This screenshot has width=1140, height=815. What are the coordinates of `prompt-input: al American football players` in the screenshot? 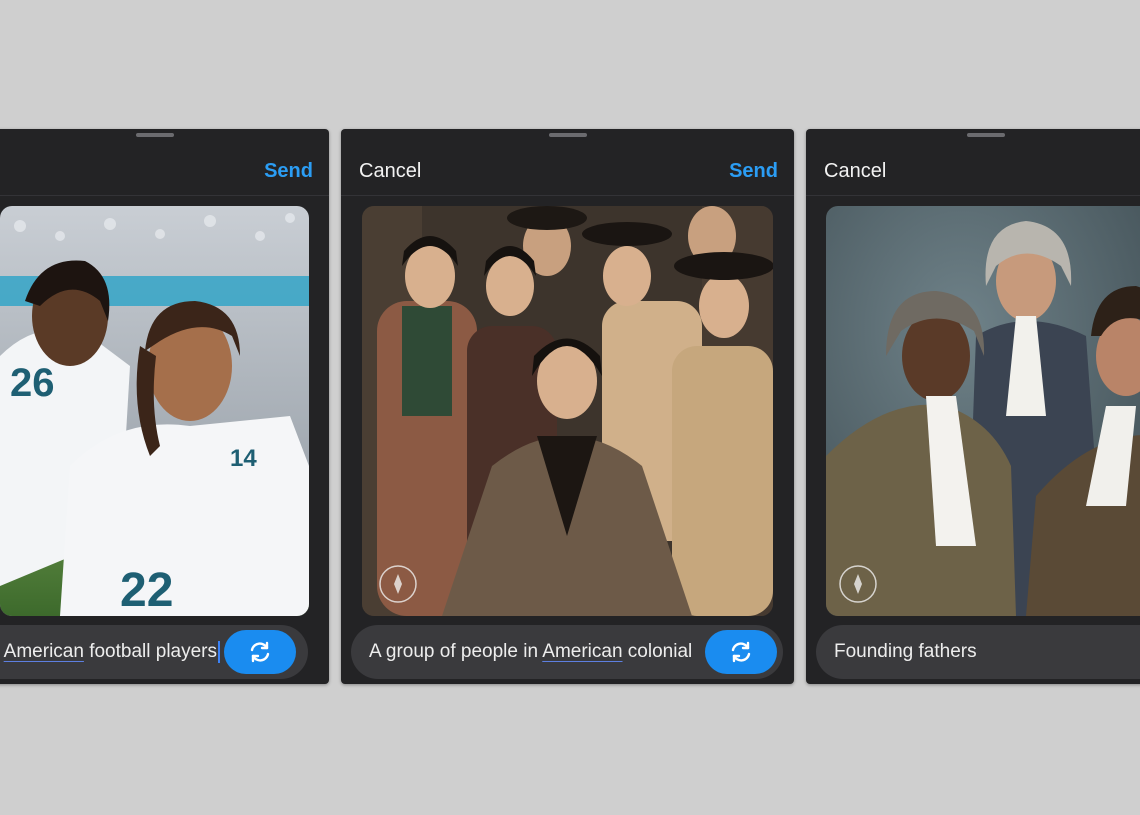 It's located at (154, 652).